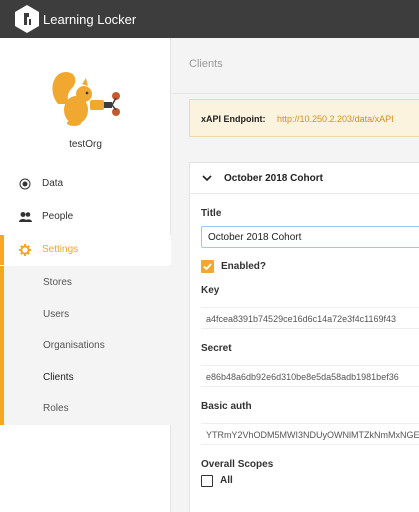  What do you see at coordinates (273, 178) in the screenshot?
I see `client-name: October 2018 Cohort` at bounding box center [273, 178].